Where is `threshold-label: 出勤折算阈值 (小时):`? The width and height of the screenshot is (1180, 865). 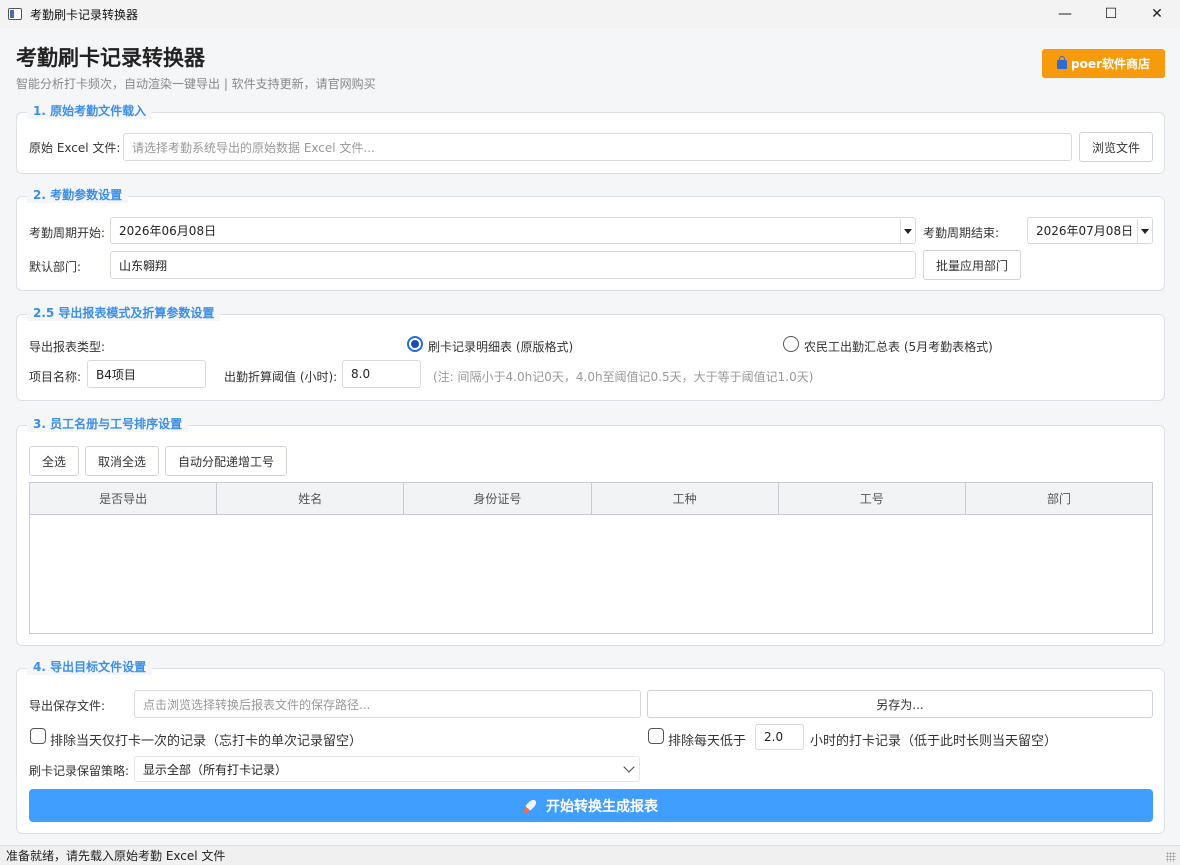
threshold-label: 出勤折算阈值 (小时): is located at coordinates (281, 377).